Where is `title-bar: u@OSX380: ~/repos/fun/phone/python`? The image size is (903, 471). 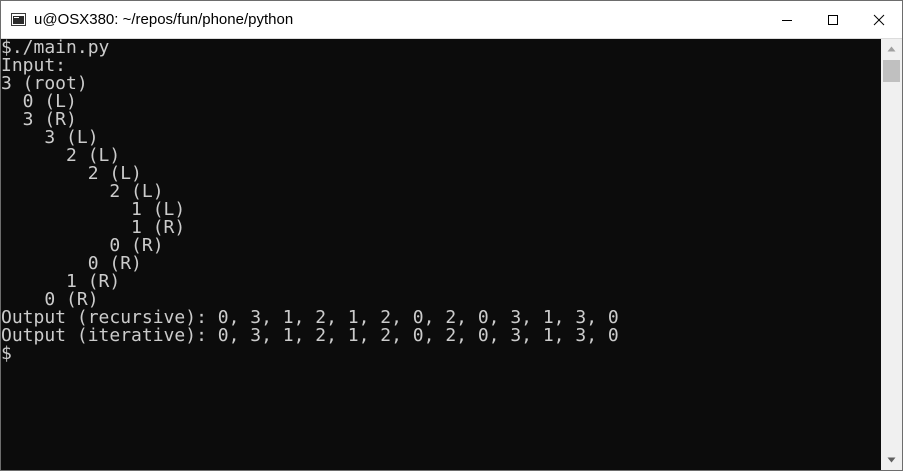
title-bar: u@OSX380: ~/repos/fun/phone/python is located at coordinates (451, 20).